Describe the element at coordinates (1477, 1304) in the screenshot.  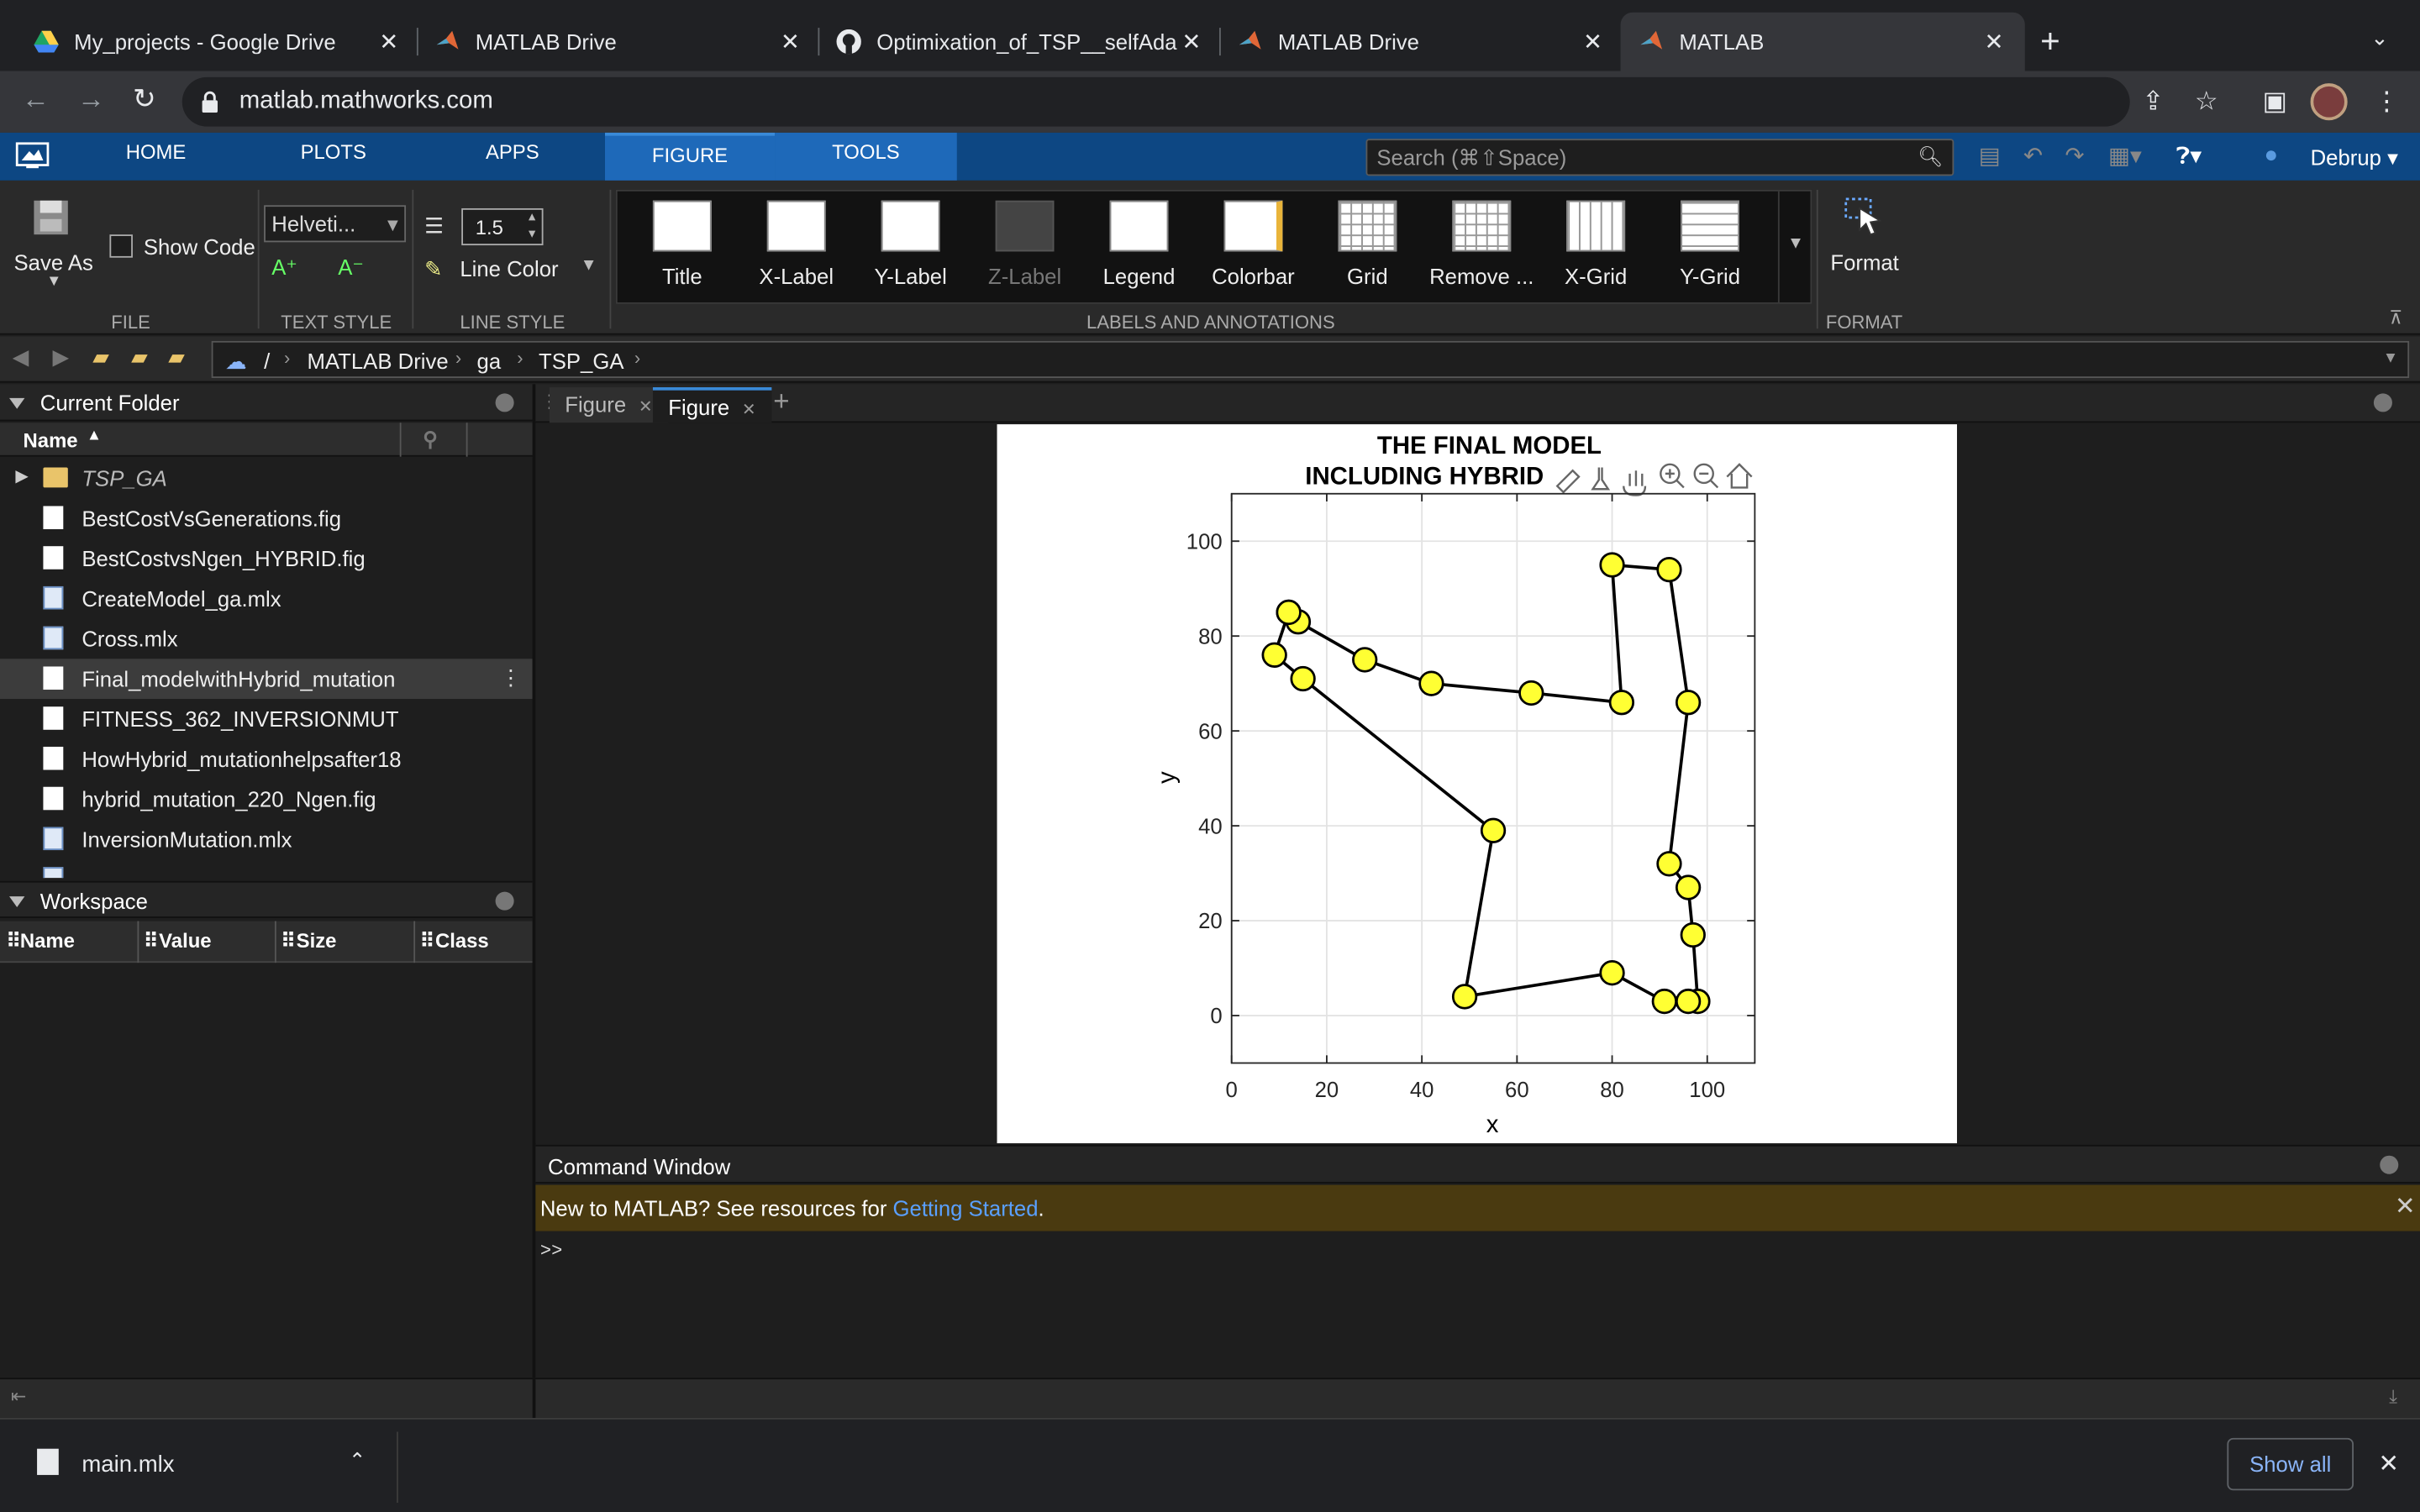
I see `command-input: >>` at that location.